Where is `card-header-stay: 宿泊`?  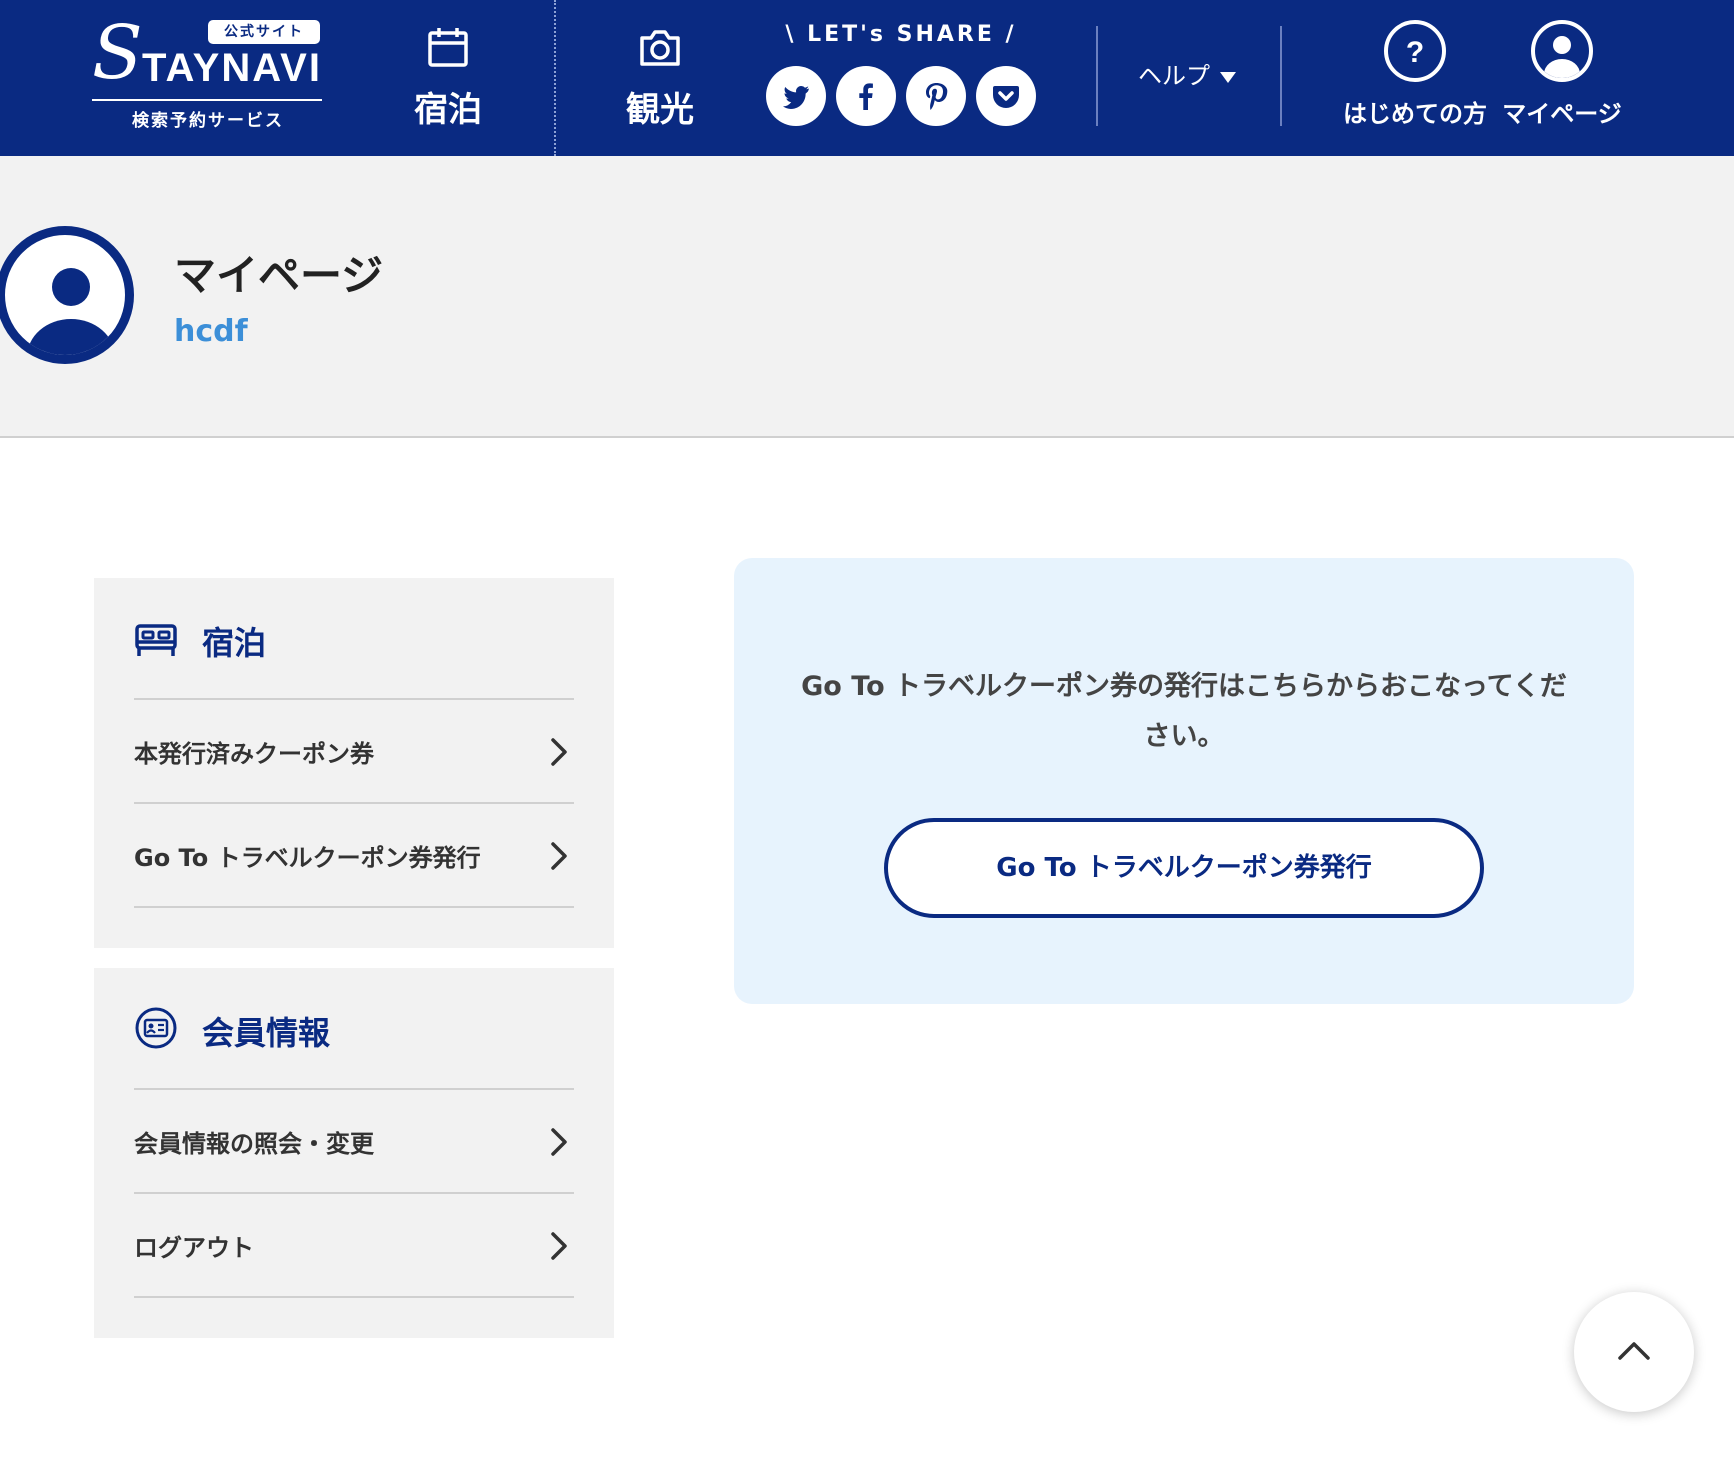
card-header-stay: 宿泊 is located at coordinates (354, 639).